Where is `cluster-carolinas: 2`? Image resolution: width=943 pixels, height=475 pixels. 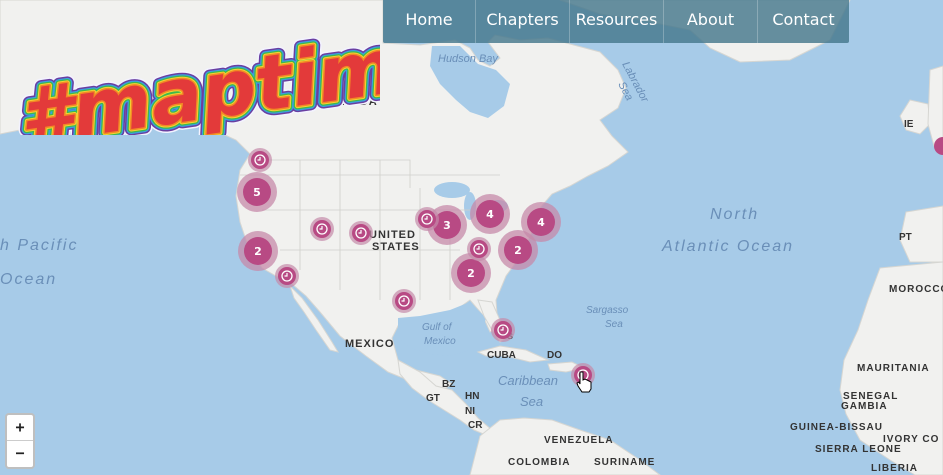
cluster-carolinas: 2 is located at coordinates (518, 250).